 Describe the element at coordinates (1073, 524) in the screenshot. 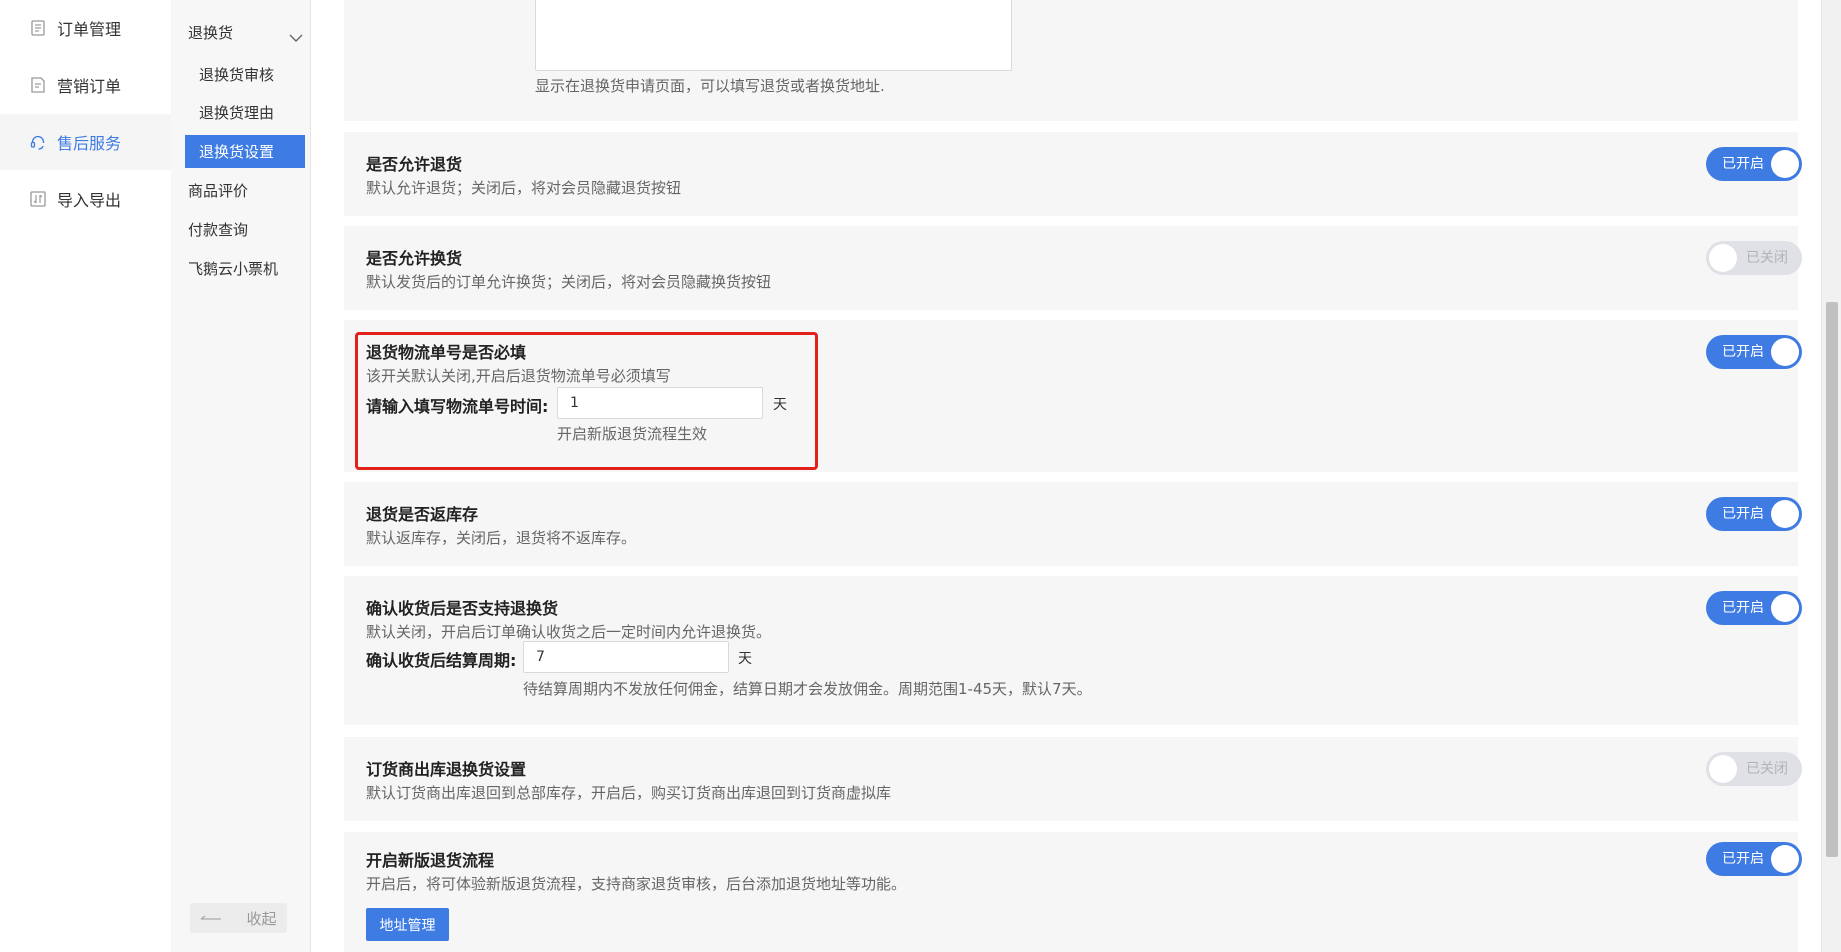

I see `return-to-stock-card: 退货是否返库存 默认返库存，关闭后，退货将不返库存。 已开启` at that location.